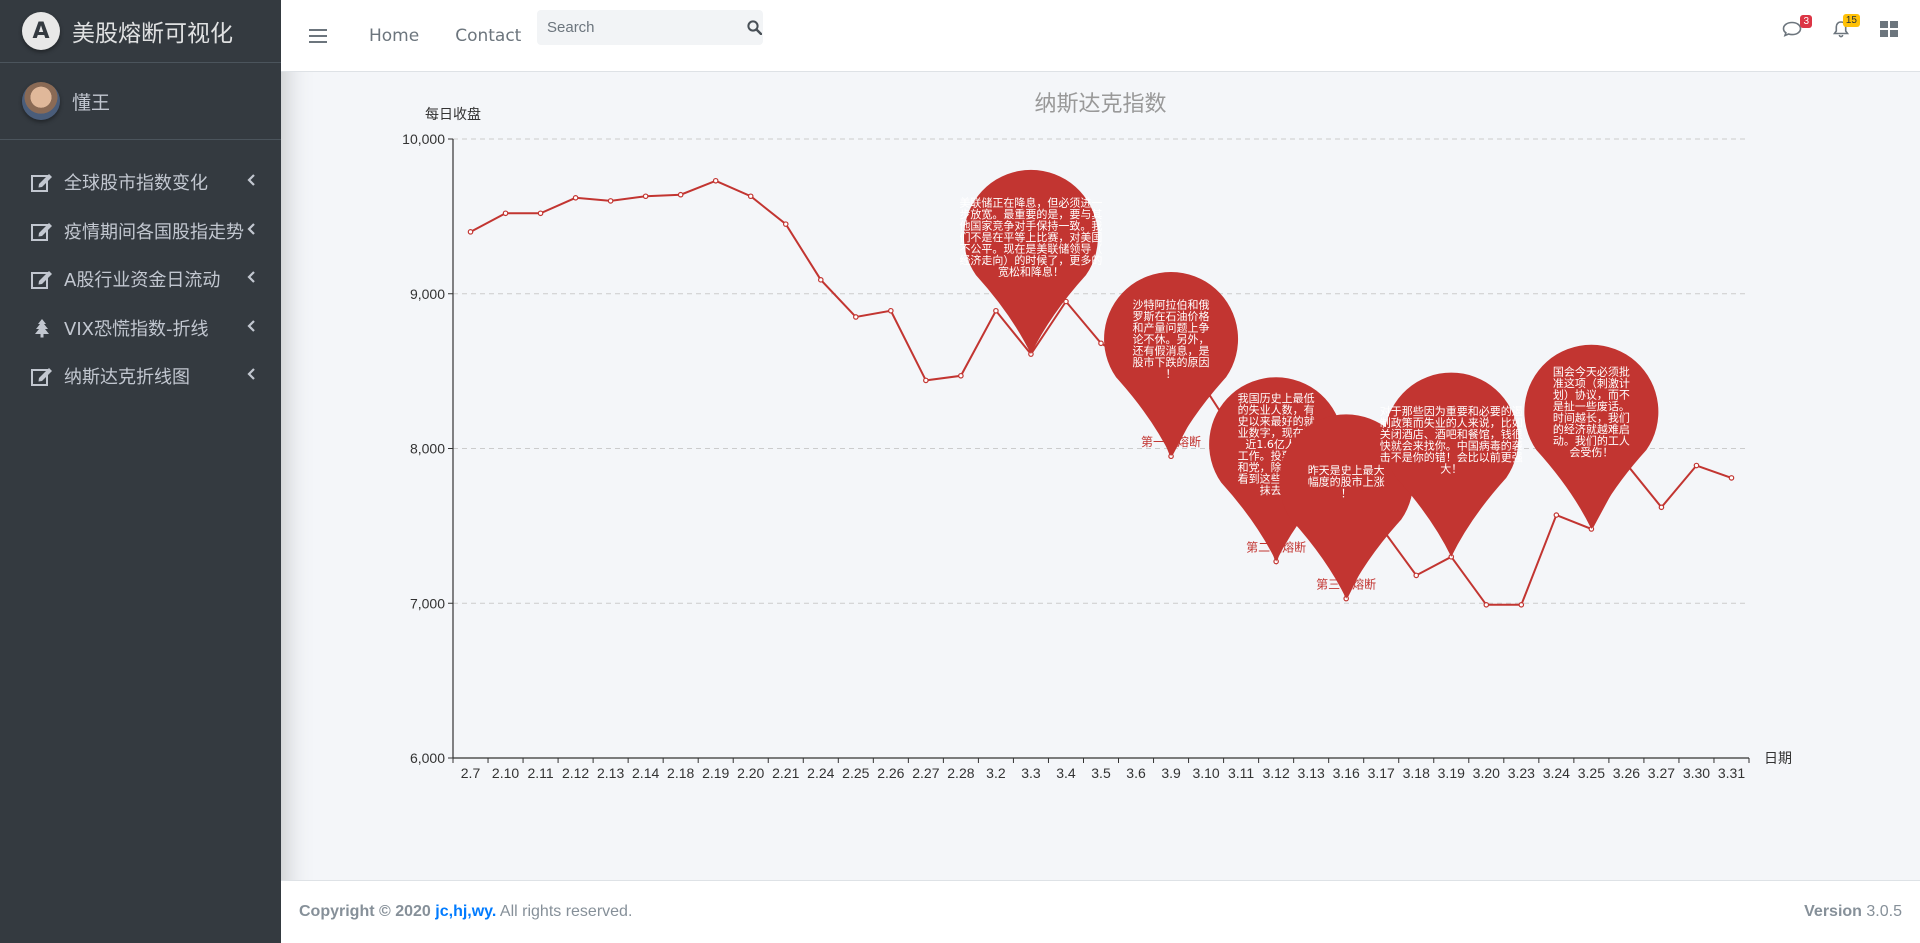 This screenshot has height=943, width=1920. I want to click on x-tick-label: 2.24, so click(820, 773).